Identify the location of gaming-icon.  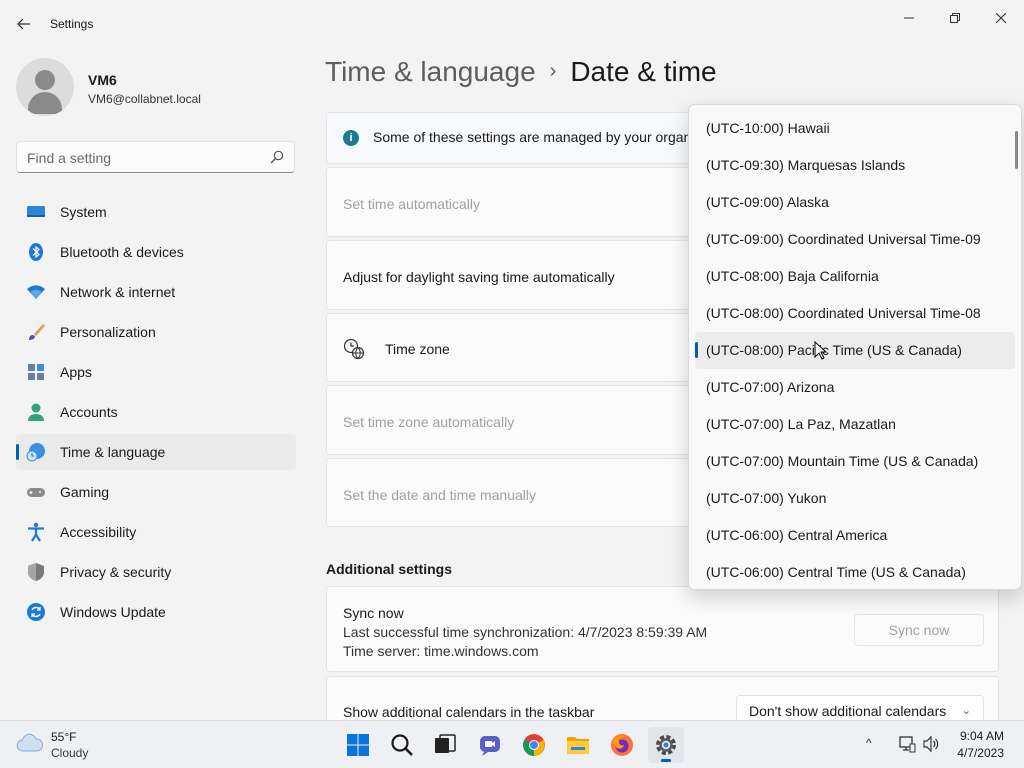
(36, 492).